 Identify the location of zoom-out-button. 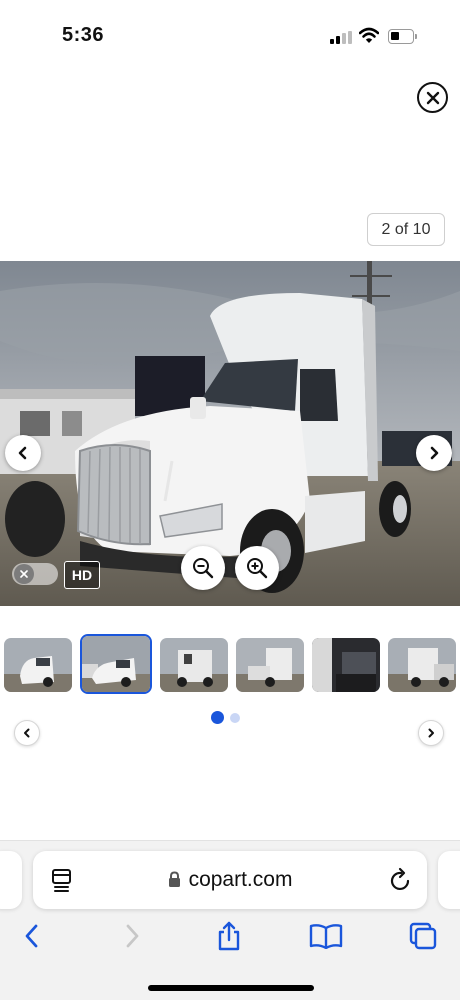
(203, 568).